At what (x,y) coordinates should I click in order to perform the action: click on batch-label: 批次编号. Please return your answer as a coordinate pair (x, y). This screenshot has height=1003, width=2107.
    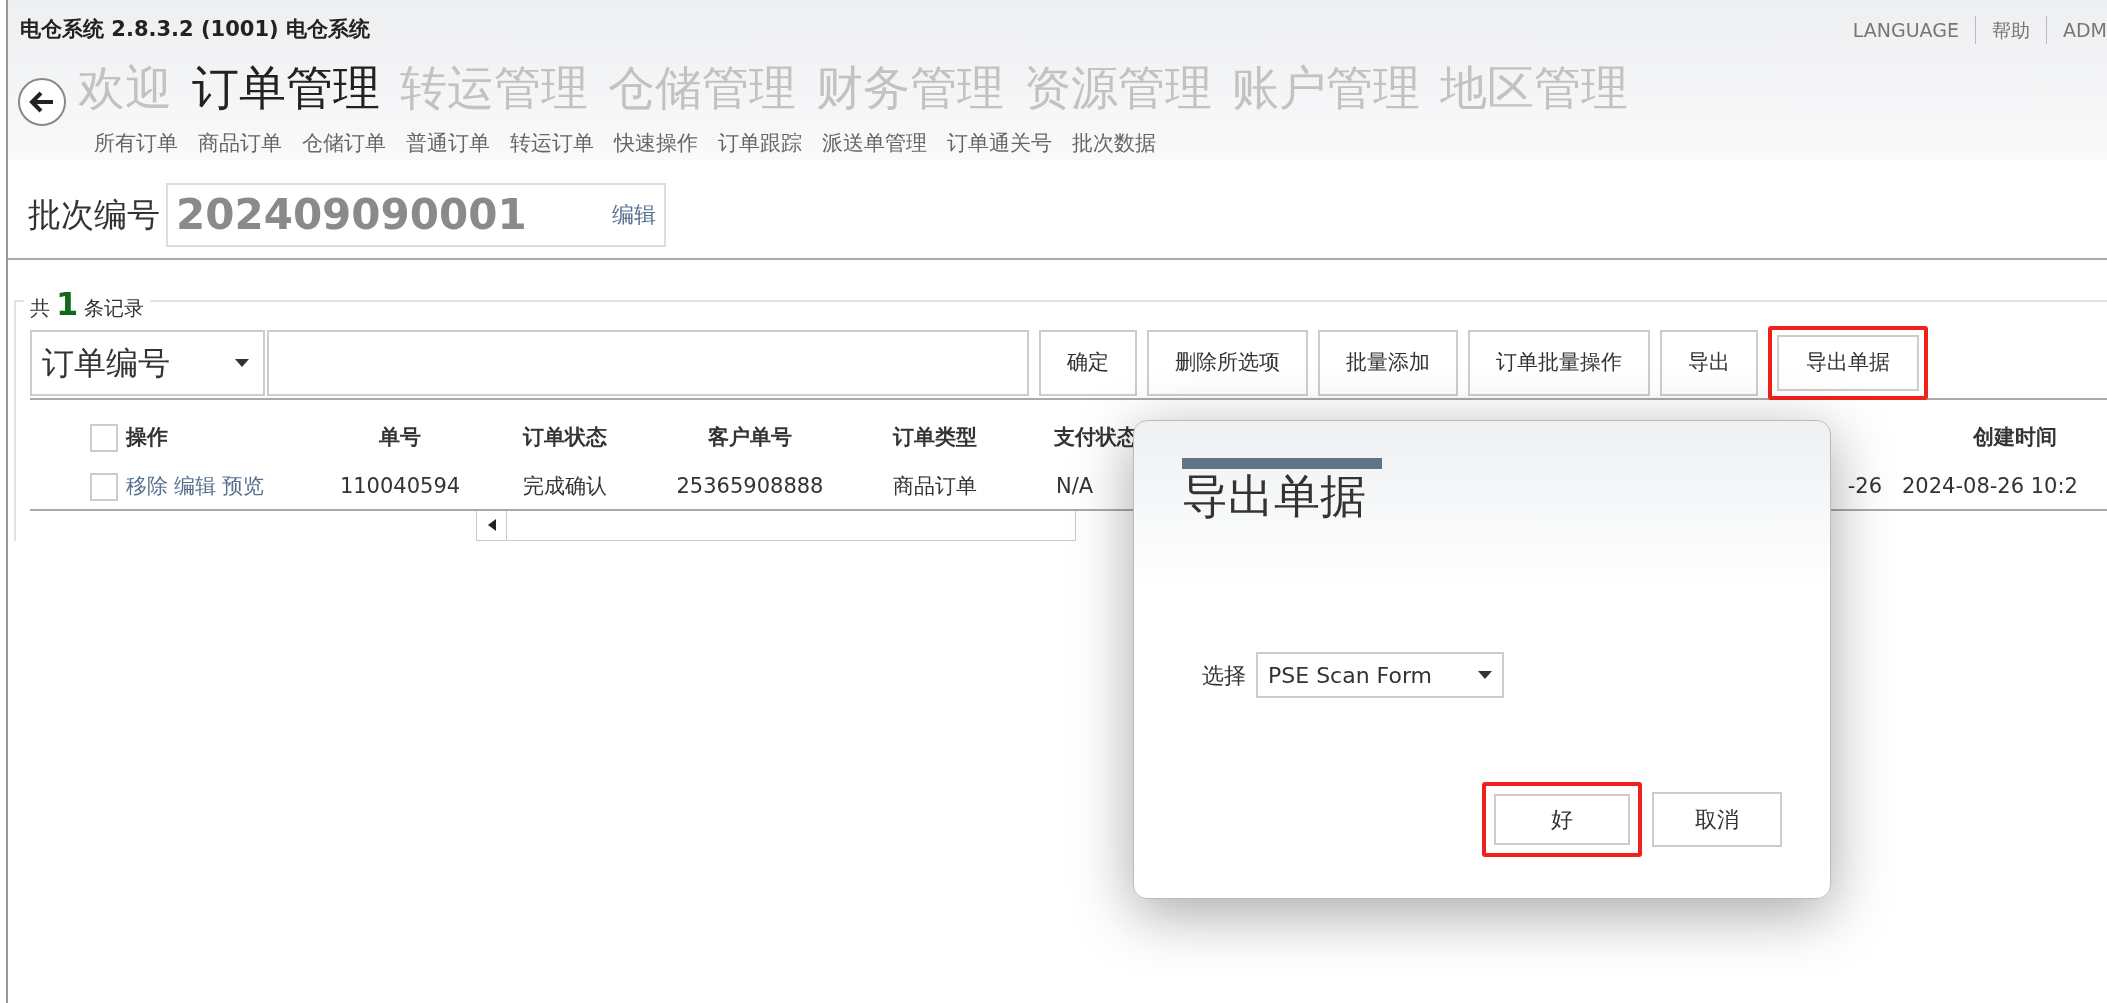
    Looking at the image, I should click on (94, 214).